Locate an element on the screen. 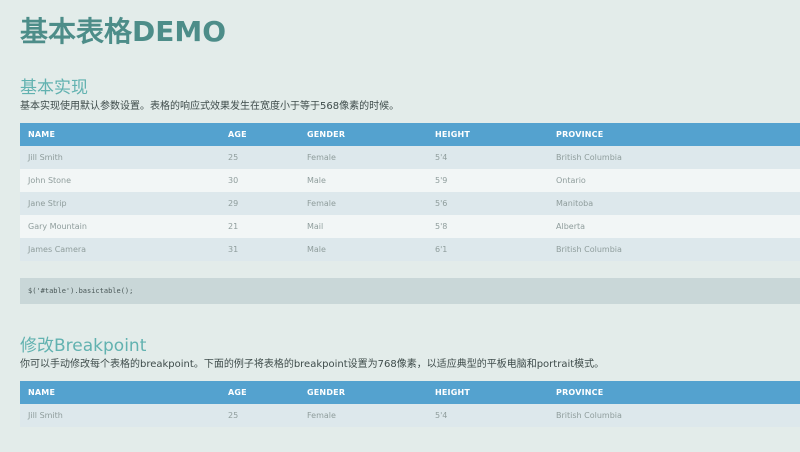 This screenshot has height=452, width=800. cell-name: Gary Mountain is located at coordinates (57, 226).